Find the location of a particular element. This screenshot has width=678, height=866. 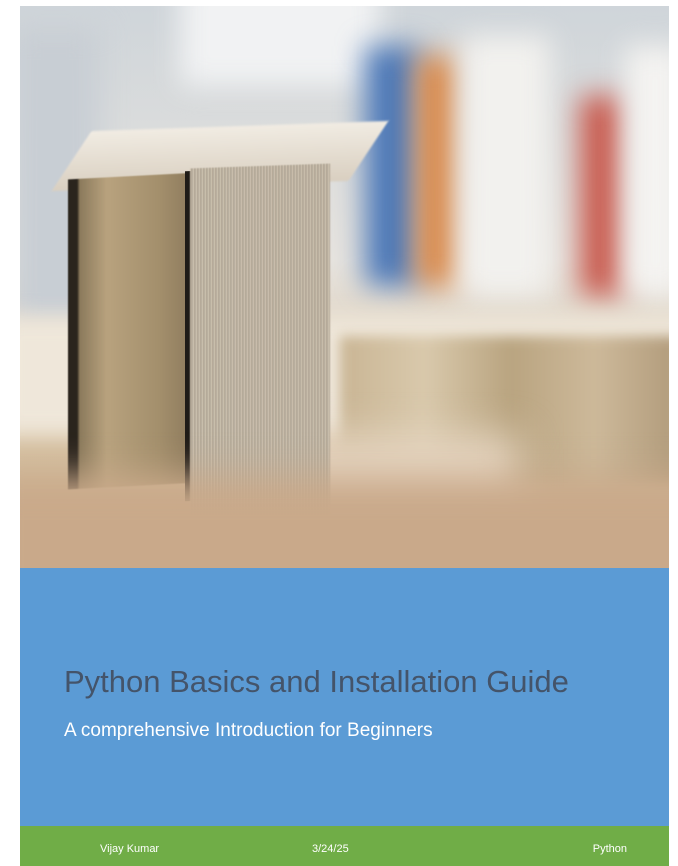

book-spine is located at coordinates (133, 331).